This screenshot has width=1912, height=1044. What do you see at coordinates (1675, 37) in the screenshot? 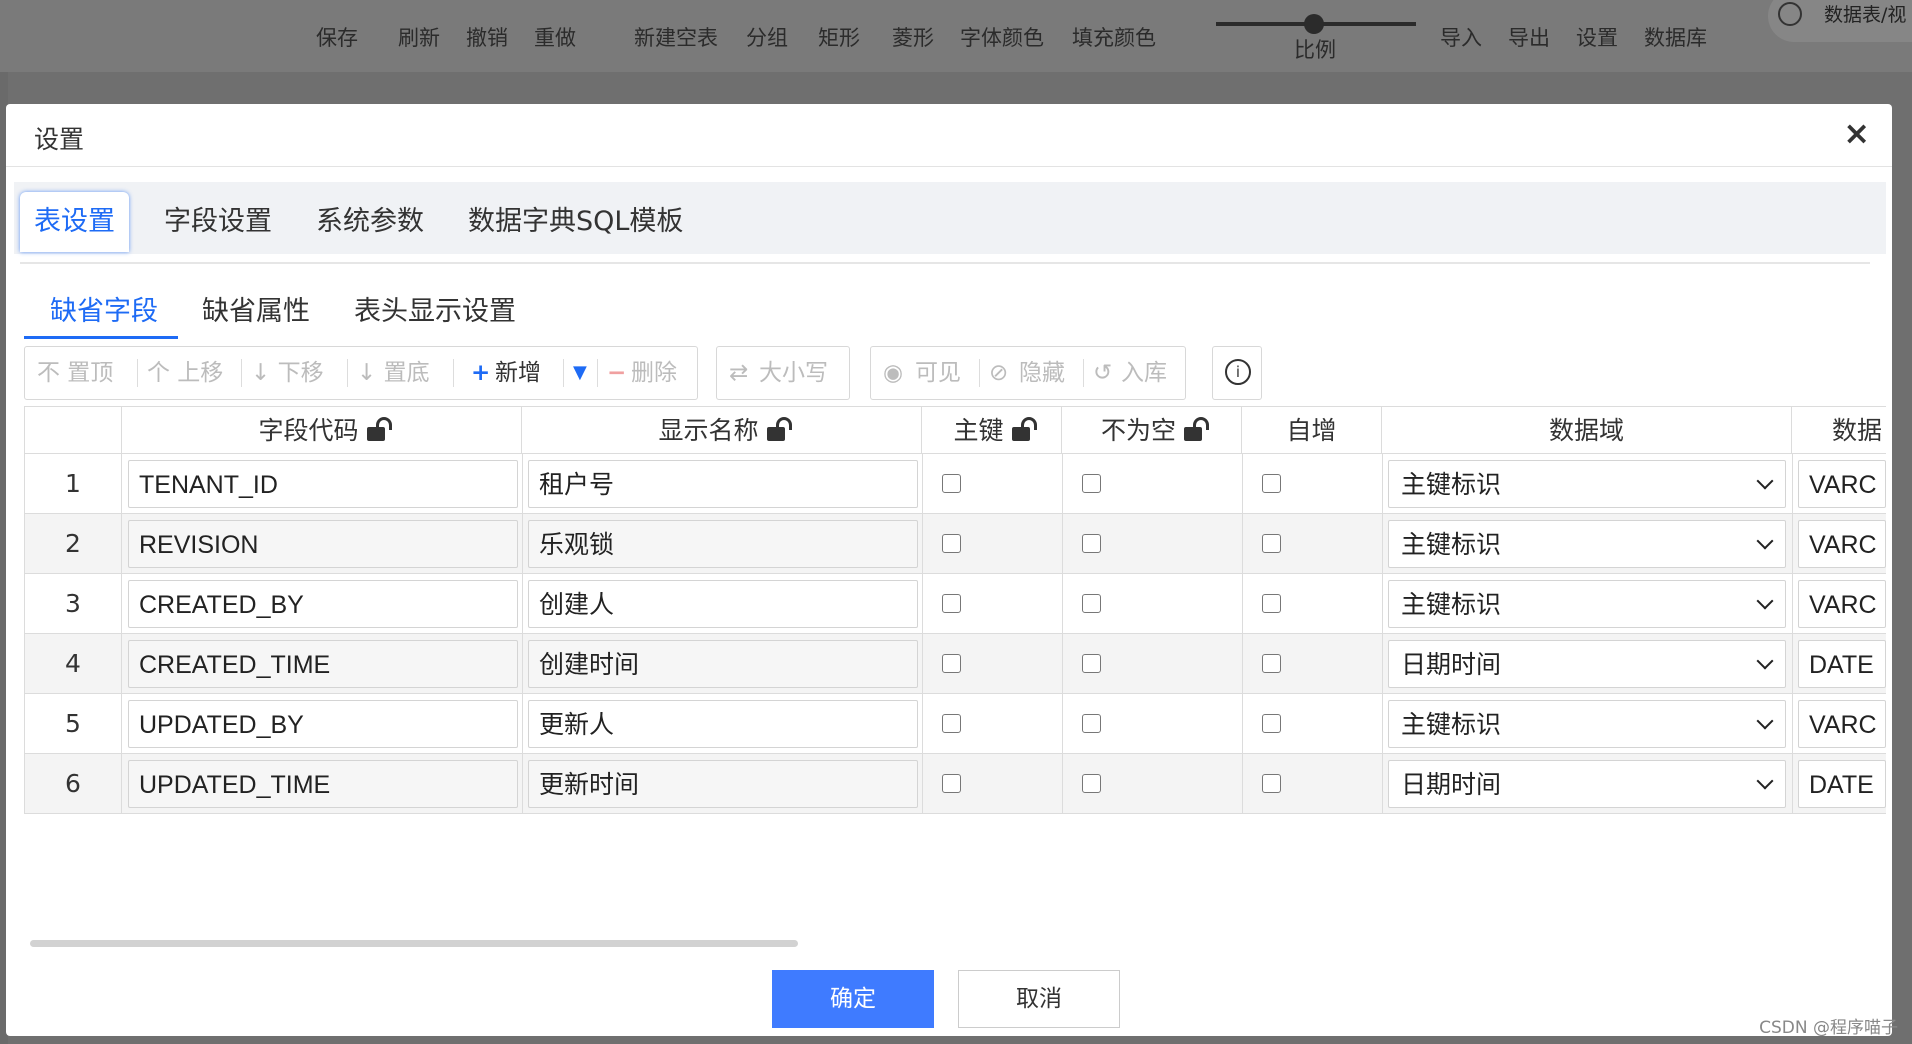
I see `toolbar-database: 数据库` at bounding box center [1675, 37].